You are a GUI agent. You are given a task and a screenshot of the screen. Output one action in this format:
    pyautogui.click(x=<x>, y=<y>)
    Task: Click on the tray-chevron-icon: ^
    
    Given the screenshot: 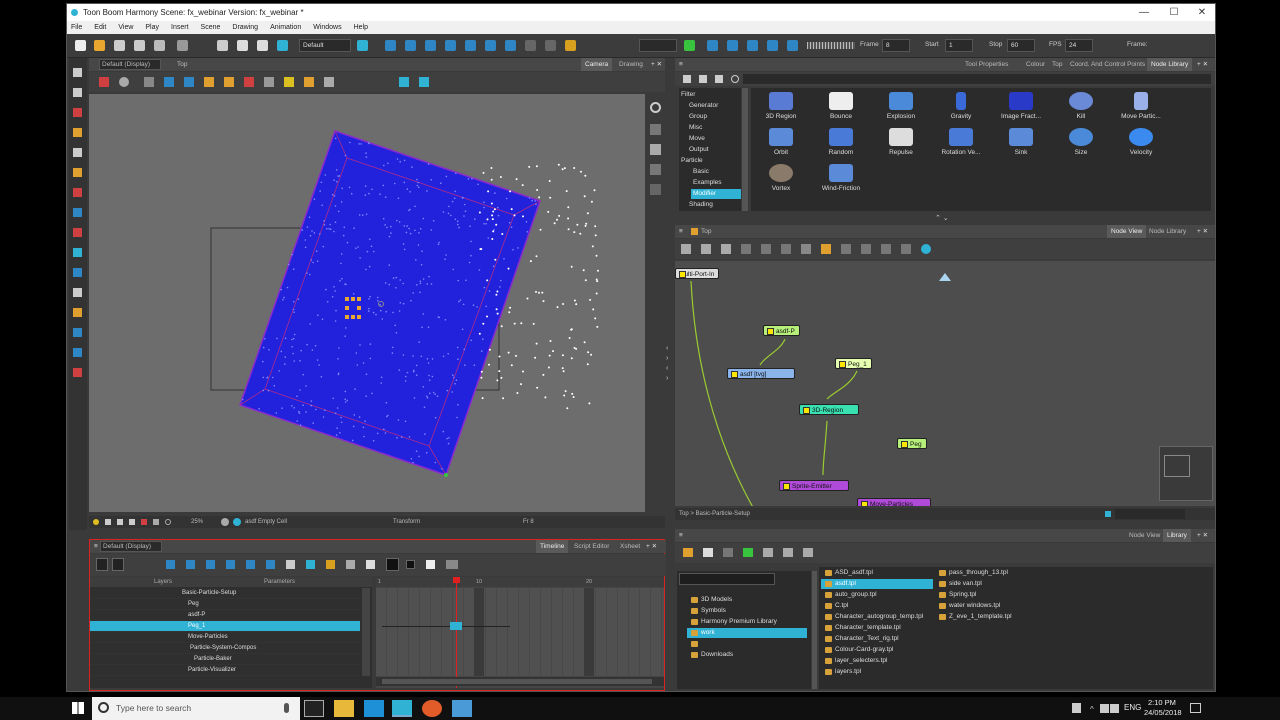 What is the action you would take?
    pyautogui.click(x=1092, y=709)
    